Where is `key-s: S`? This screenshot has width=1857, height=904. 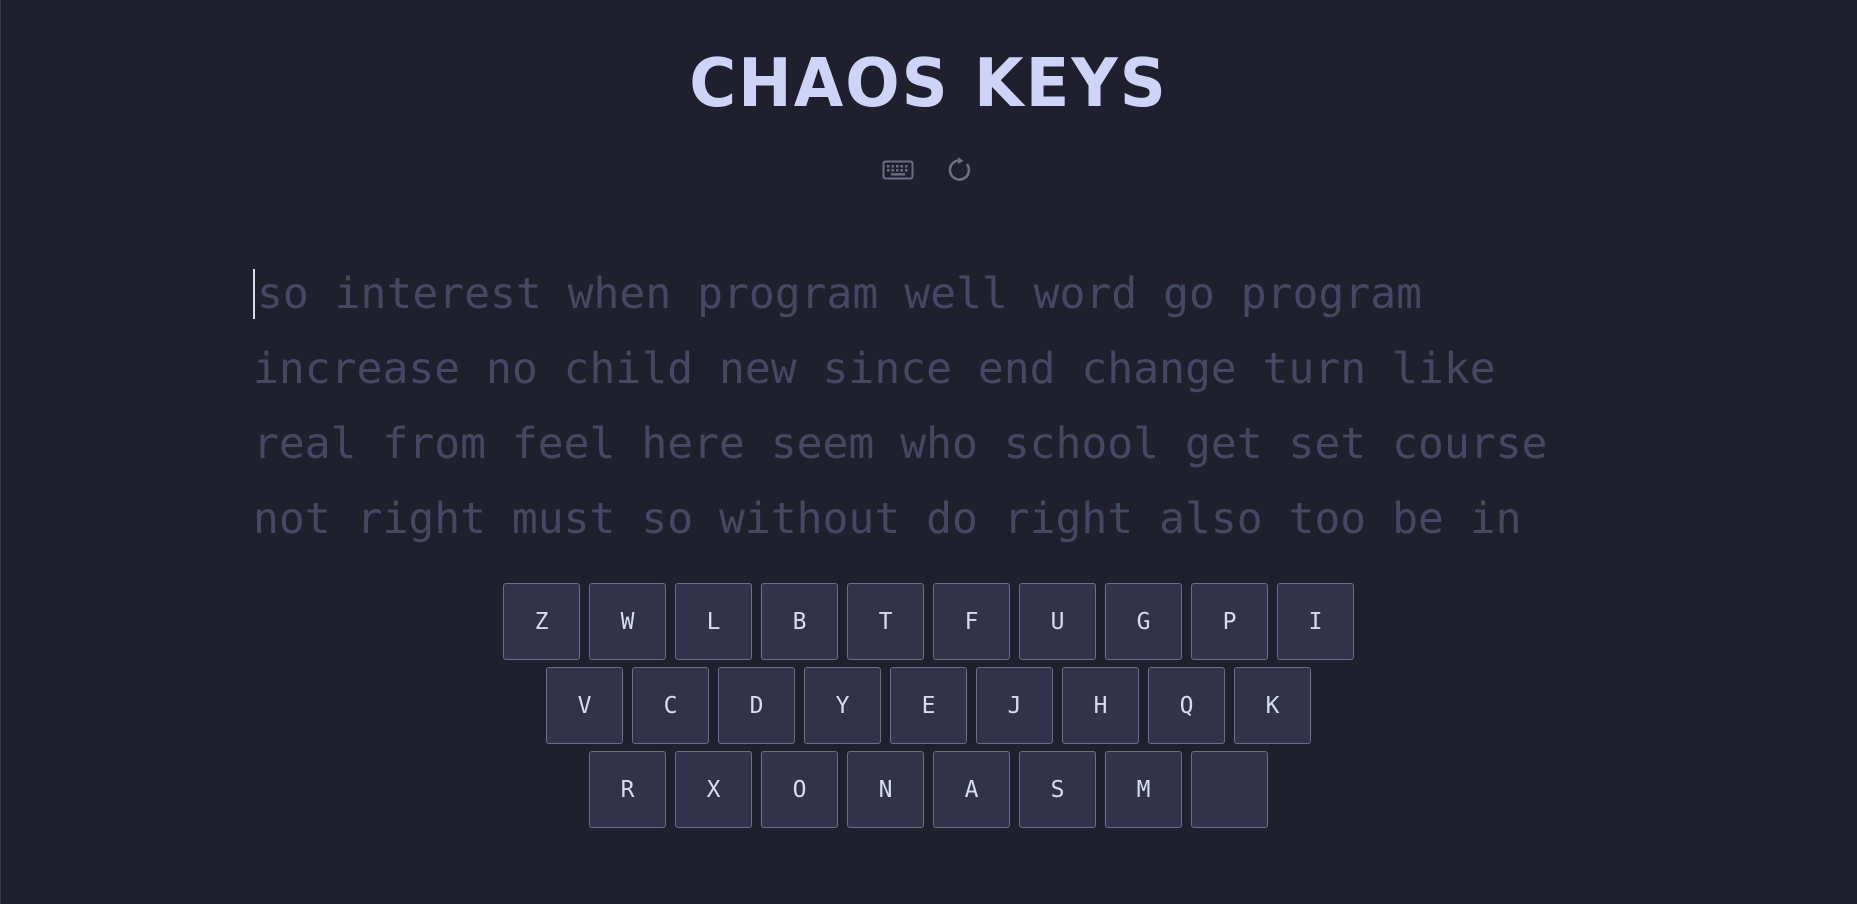
key-s: S is located at coordinates (1057, 789).